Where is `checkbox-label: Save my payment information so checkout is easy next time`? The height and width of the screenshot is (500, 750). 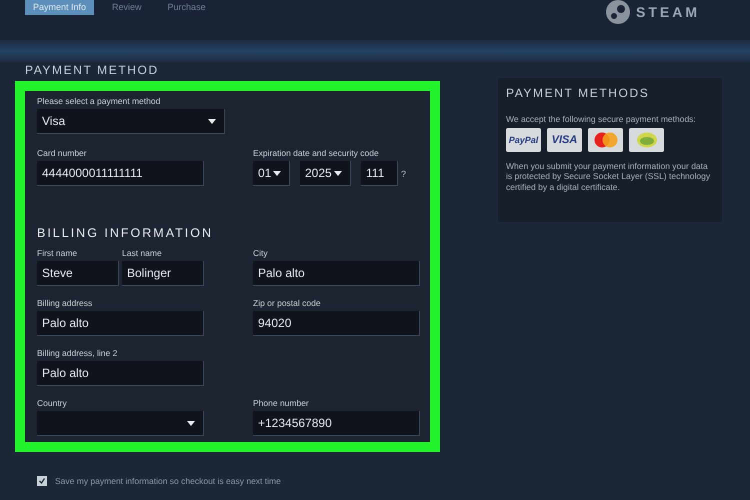
checkbox-label: Save my payment information so checkout is easy next time is located at coordinates (168, 481).